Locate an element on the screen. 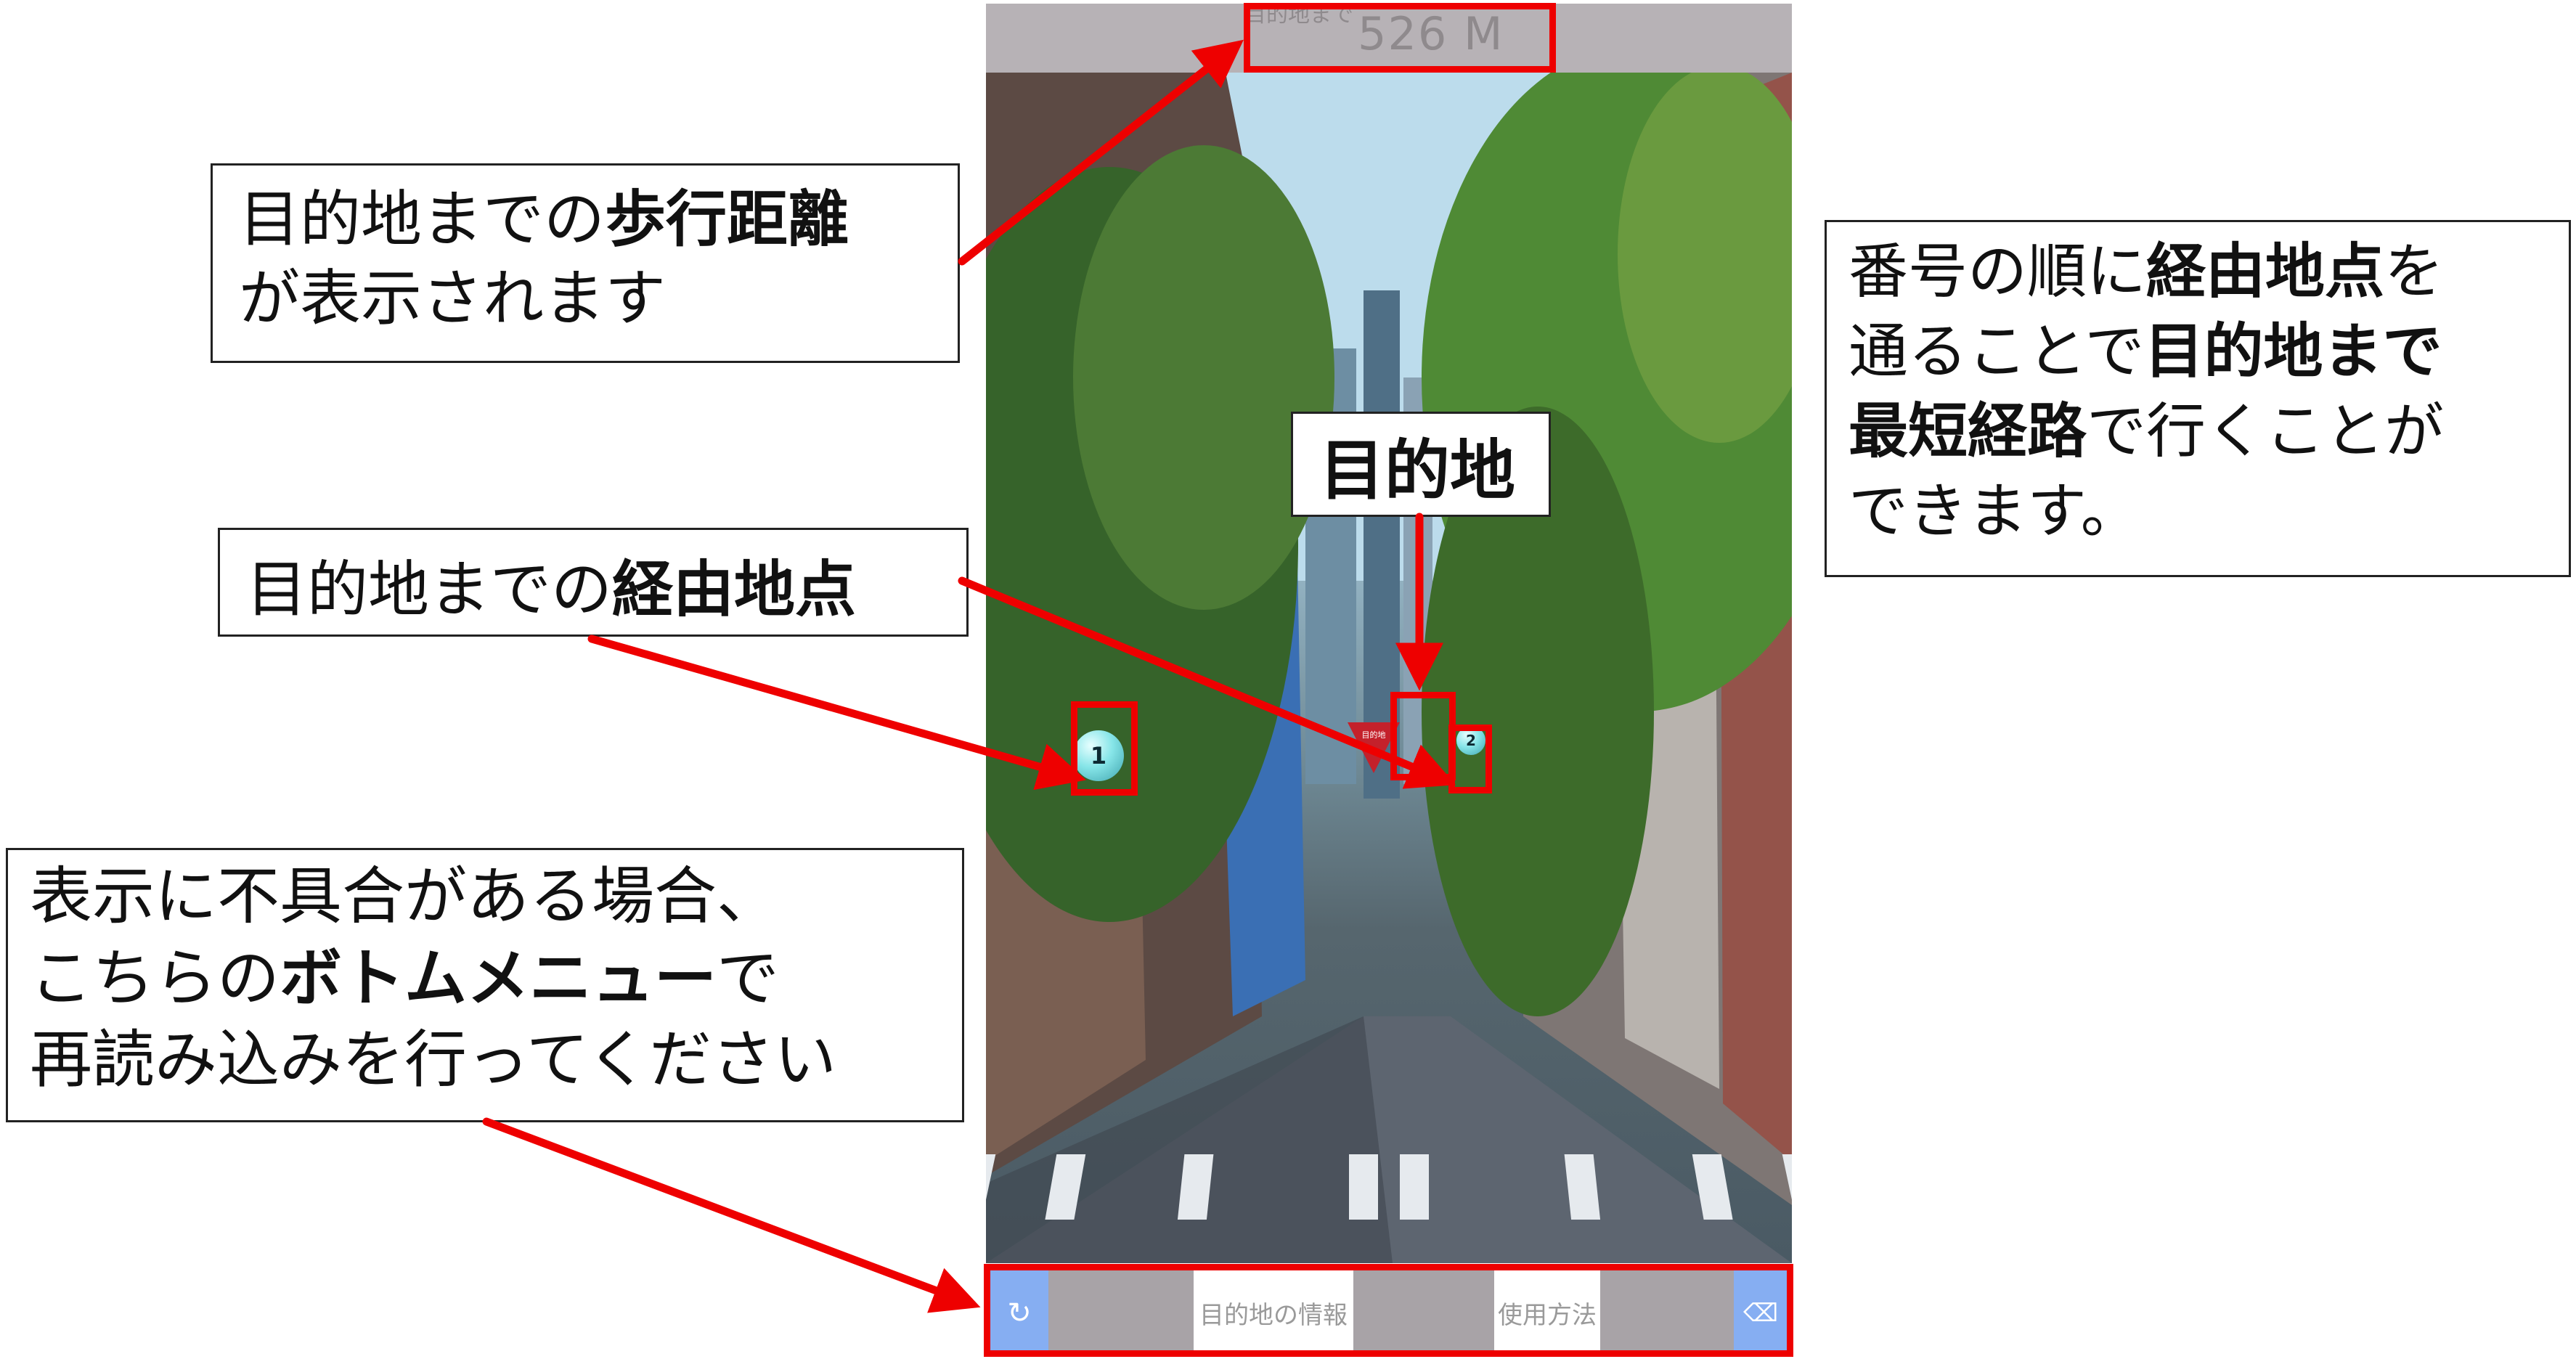 The image size is (2576, 1359). highlight-destination is located at coordinates (1423, 736).